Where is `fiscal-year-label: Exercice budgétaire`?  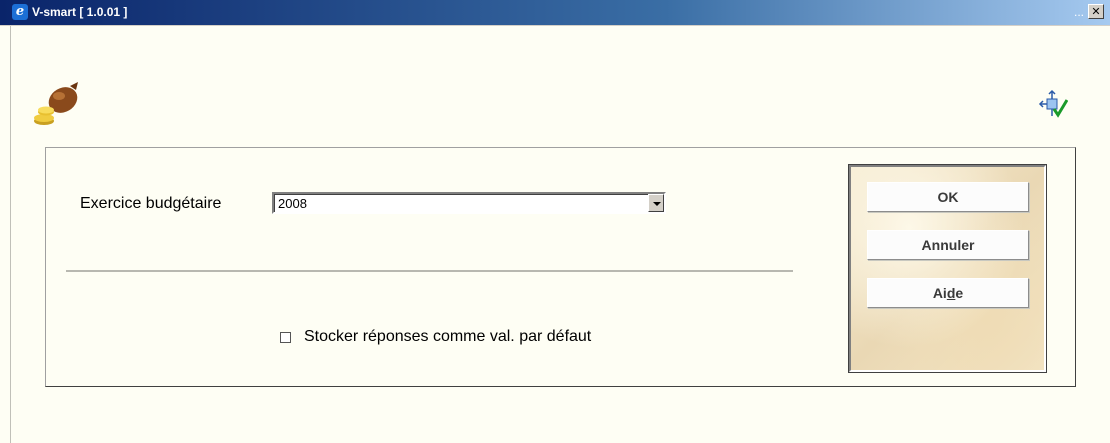
fiscal-year-label: Exercice budgétaire is located at coordinates (151, 203).